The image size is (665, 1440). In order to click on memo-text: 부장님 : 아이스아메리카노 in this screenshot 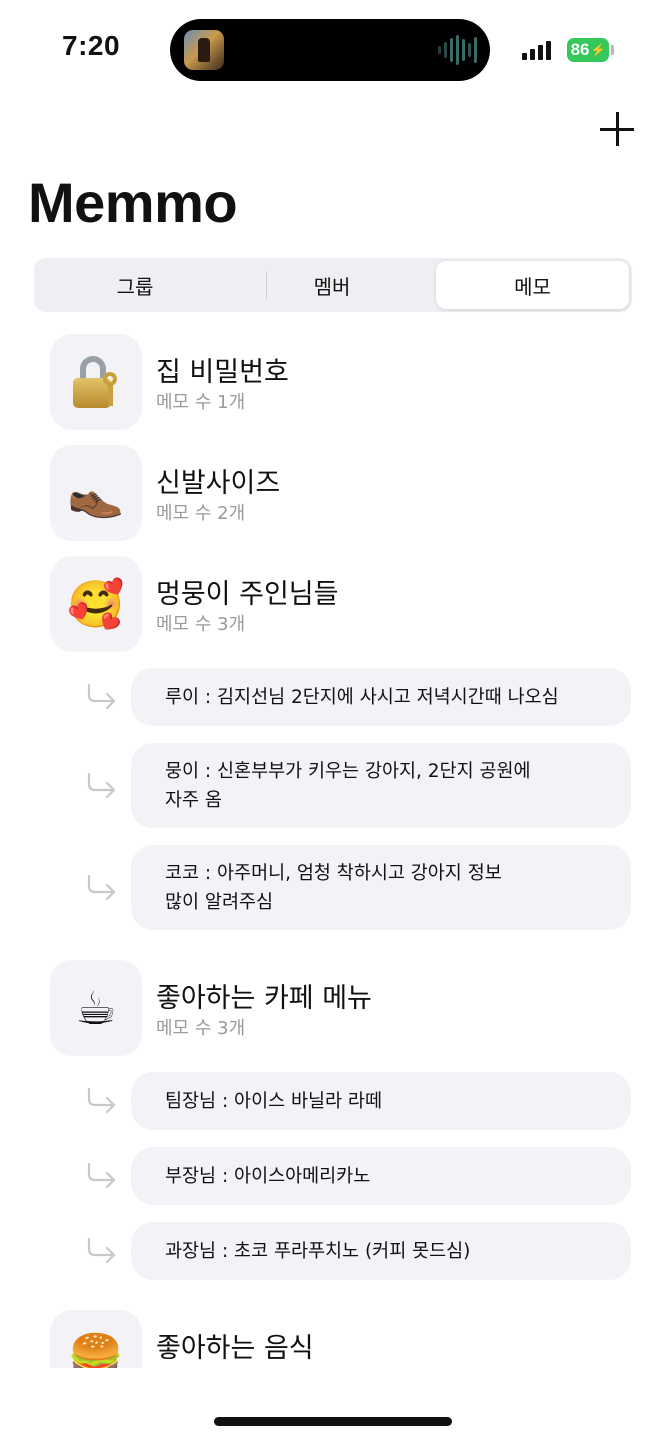, I will do `click(268, 1176)`.